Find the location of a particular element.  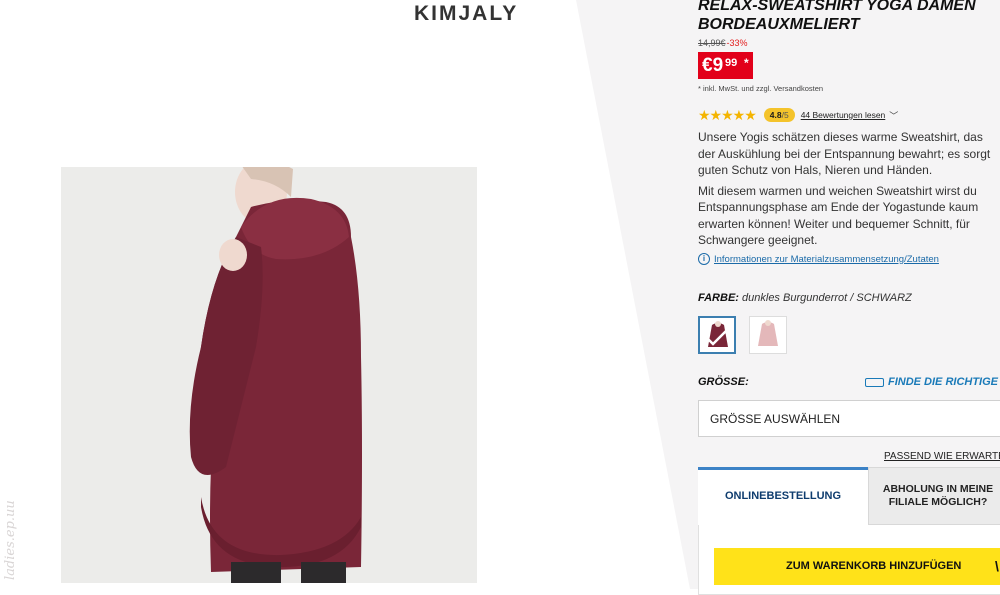

add-to-cart-label: ZUM WARENKORB HINZUFÜGEN is located at coordinates (874, 566).